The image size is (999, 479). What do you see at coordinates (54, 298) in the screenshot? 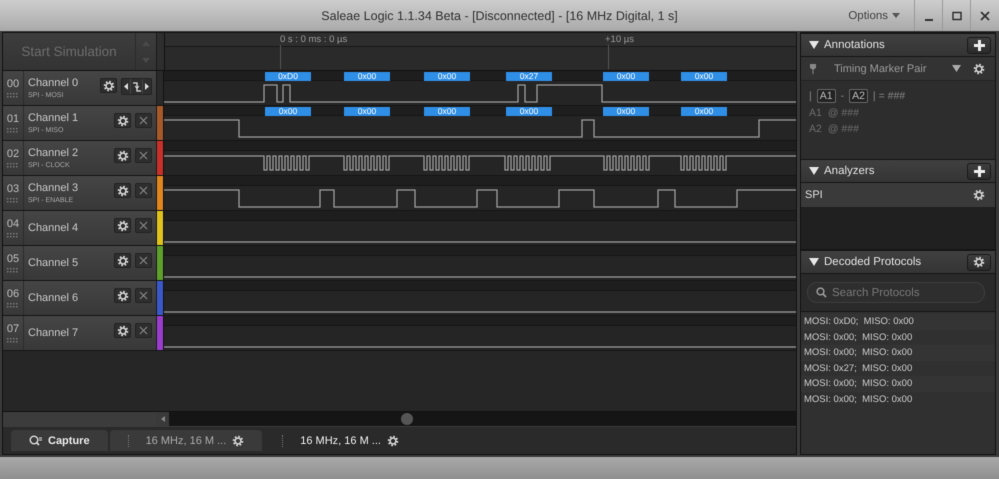
I see `channel-name: Channel 6` at bounding box center [54, 298].